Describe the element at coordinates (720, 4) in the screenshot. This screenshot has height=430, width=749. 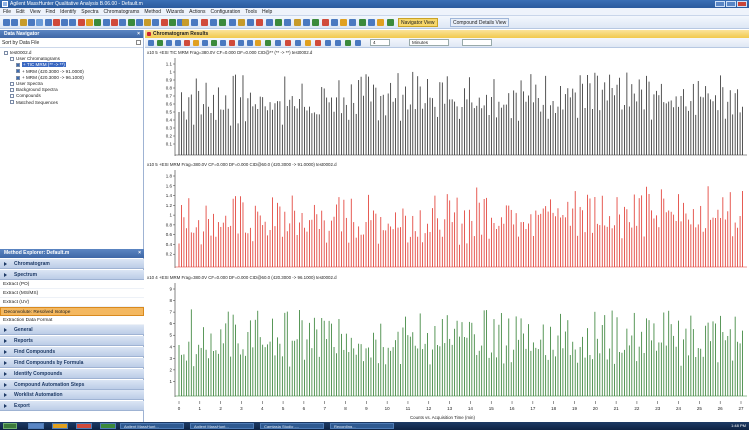
I see `minimize-button` at that location.